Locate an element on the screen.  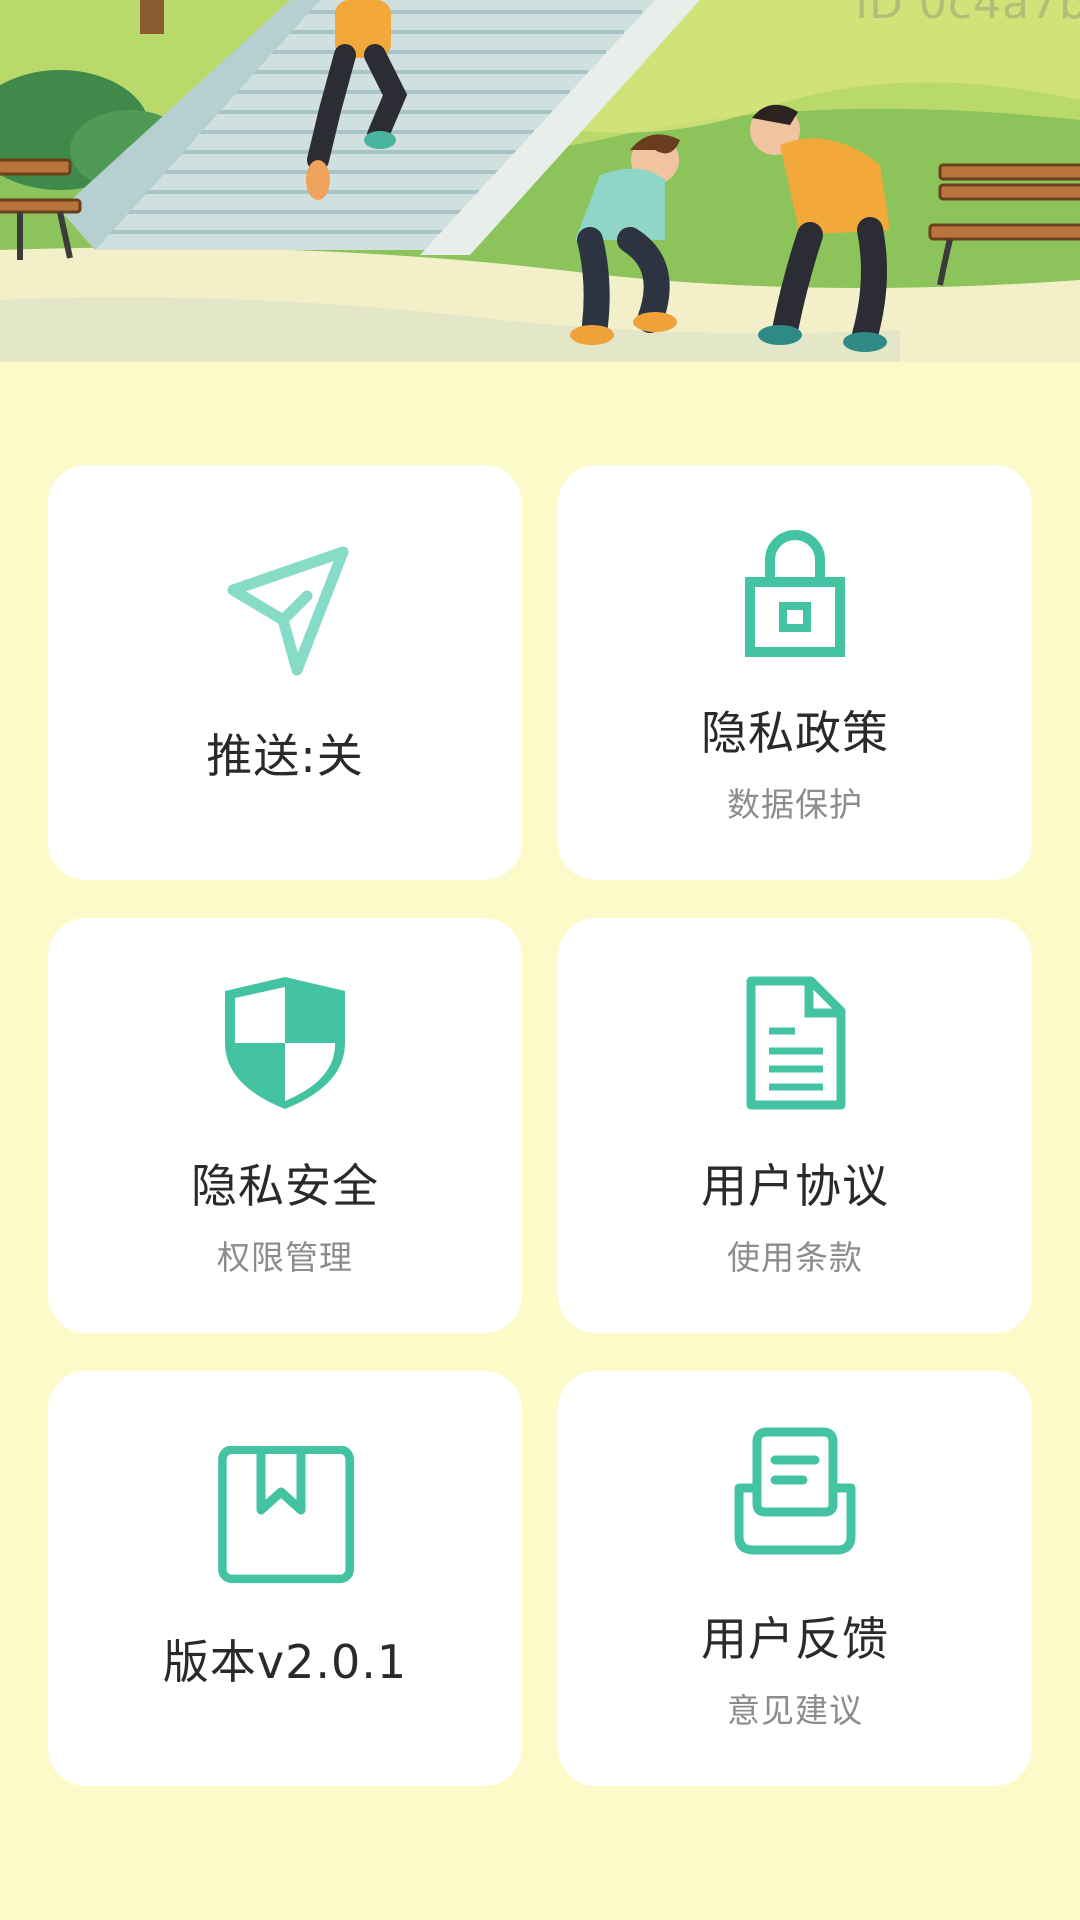
privacy-policy-card: 隐私政策 数据保护 is located at coordinates (795, 672).